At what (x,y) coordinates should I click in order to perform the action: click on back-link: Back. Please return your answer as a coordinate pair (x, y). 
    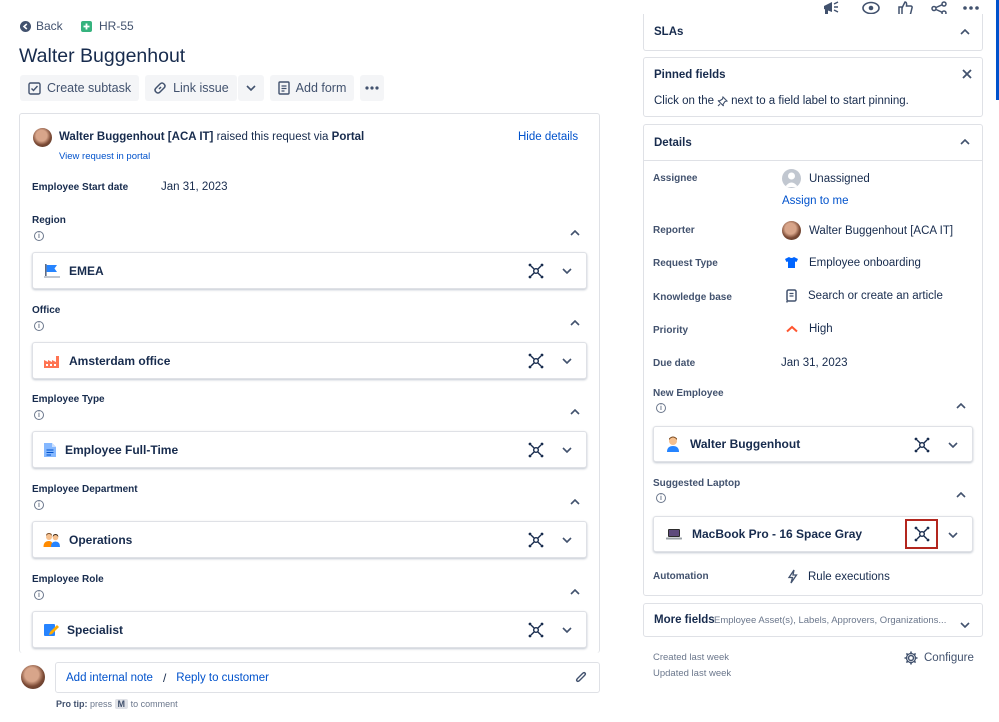
    Looking at the image, I should click on (41, 26).